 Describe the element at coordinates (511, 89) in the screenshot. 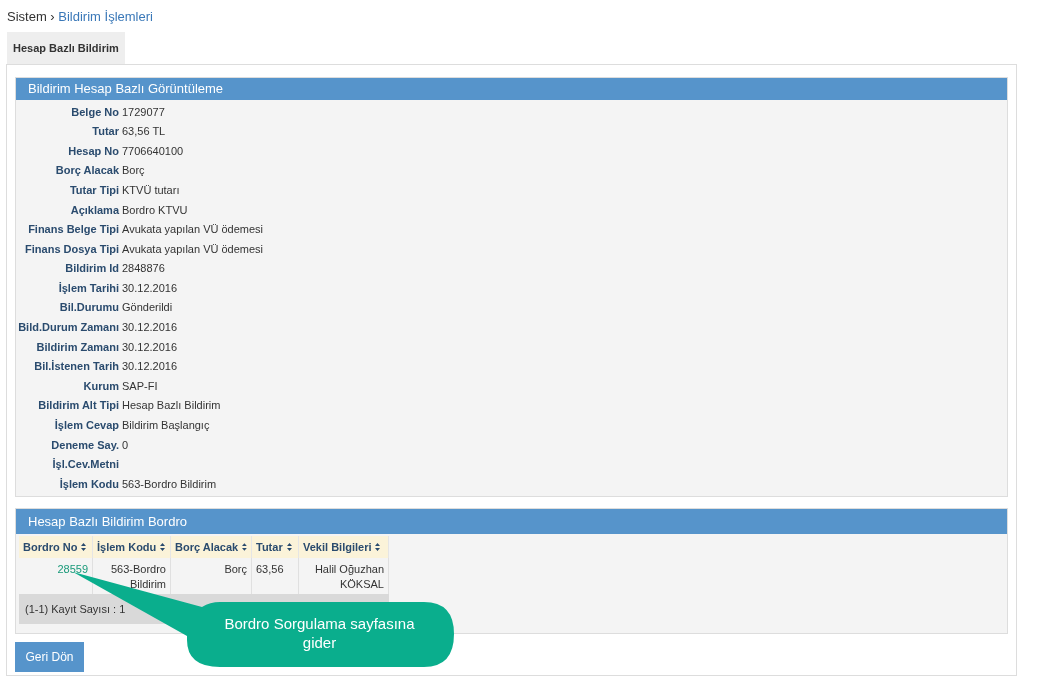

I see `panel-title: Bildirim Hesap Bazlı Görüntüleme` at that location.